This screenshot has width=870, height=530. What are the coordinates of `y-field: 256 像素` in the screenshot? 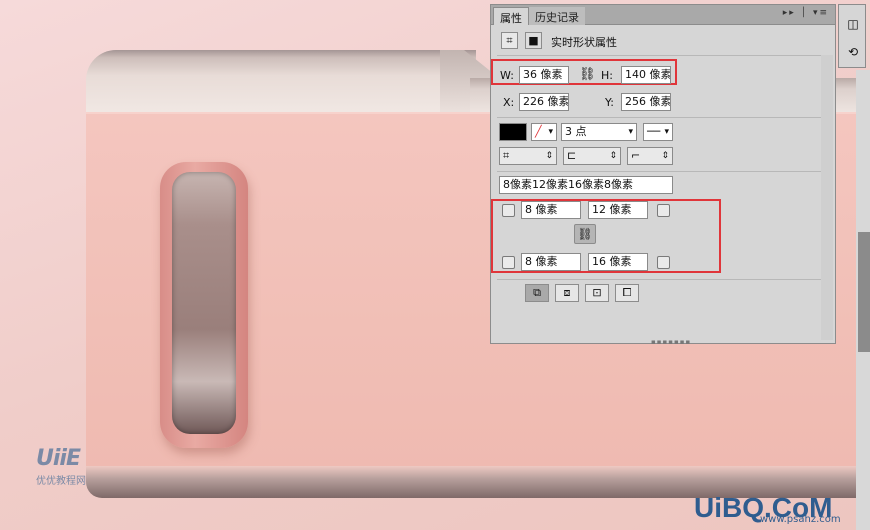 It's located at (646, 102).